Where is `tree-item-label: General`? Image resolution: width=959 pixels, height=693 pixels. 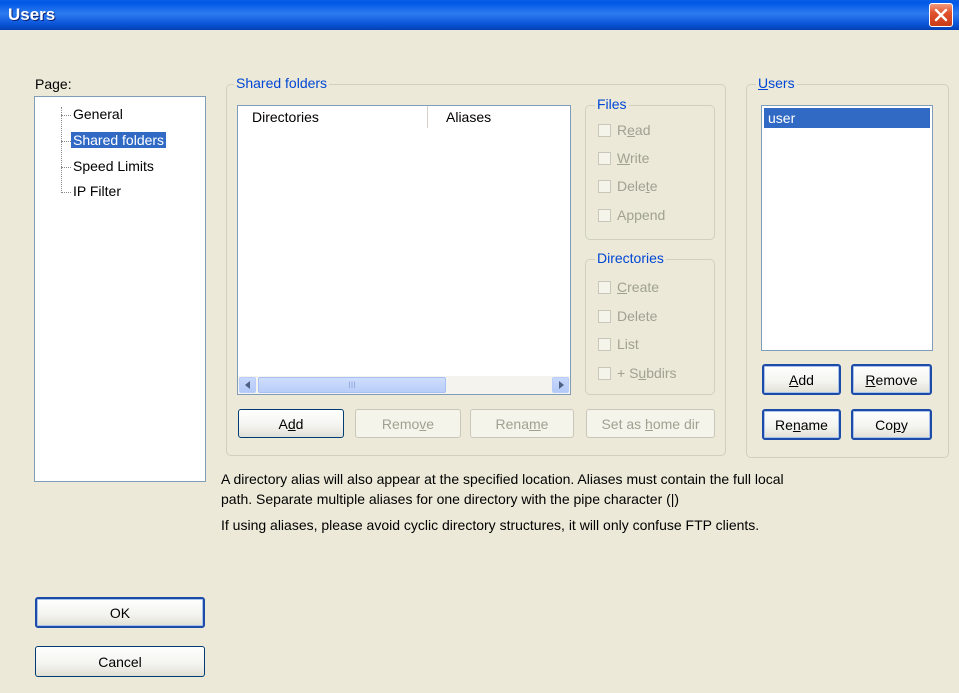
tree-item-label: General is located at coordinates (98, 114).